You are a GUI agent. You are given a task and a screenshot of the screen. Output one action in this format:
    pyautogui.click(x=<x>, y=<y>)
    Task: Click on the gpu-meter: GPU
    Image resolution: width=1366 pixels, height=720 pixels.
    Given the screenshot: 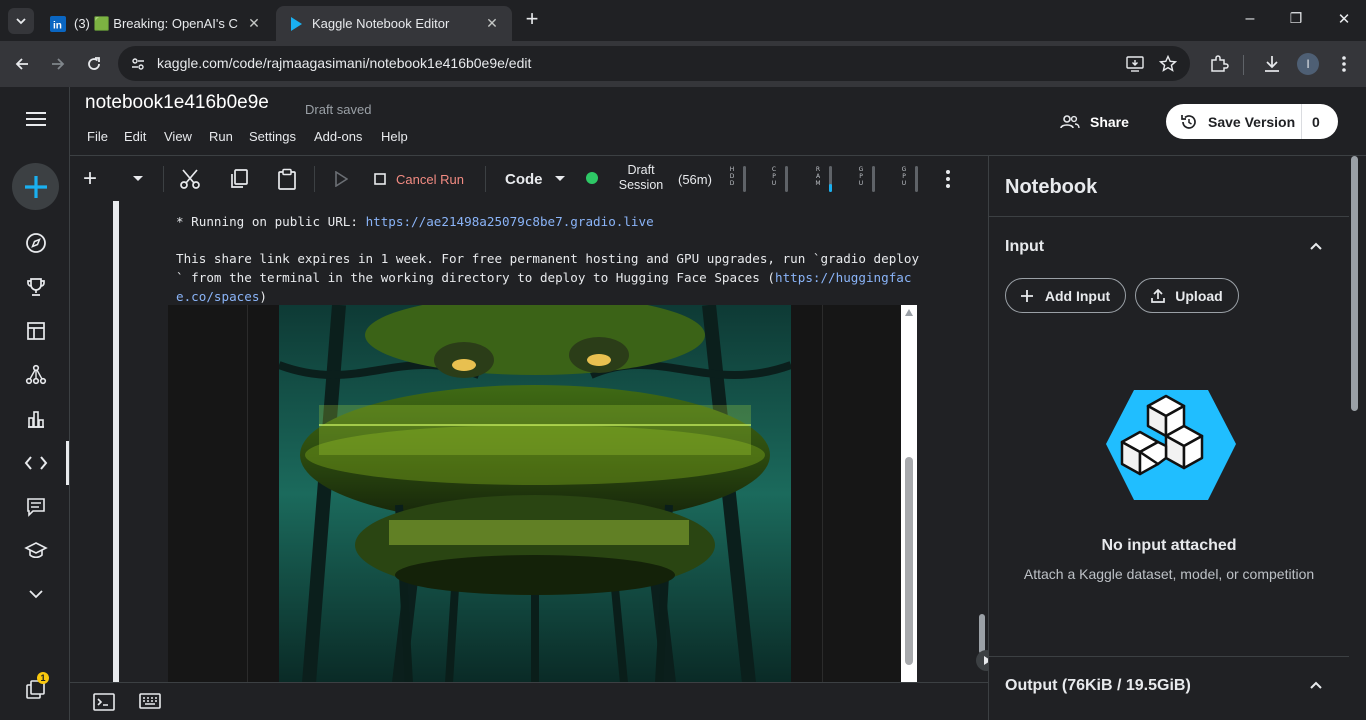 What is the action you would take?
    pyautogui.click(x=870, y=179)
    